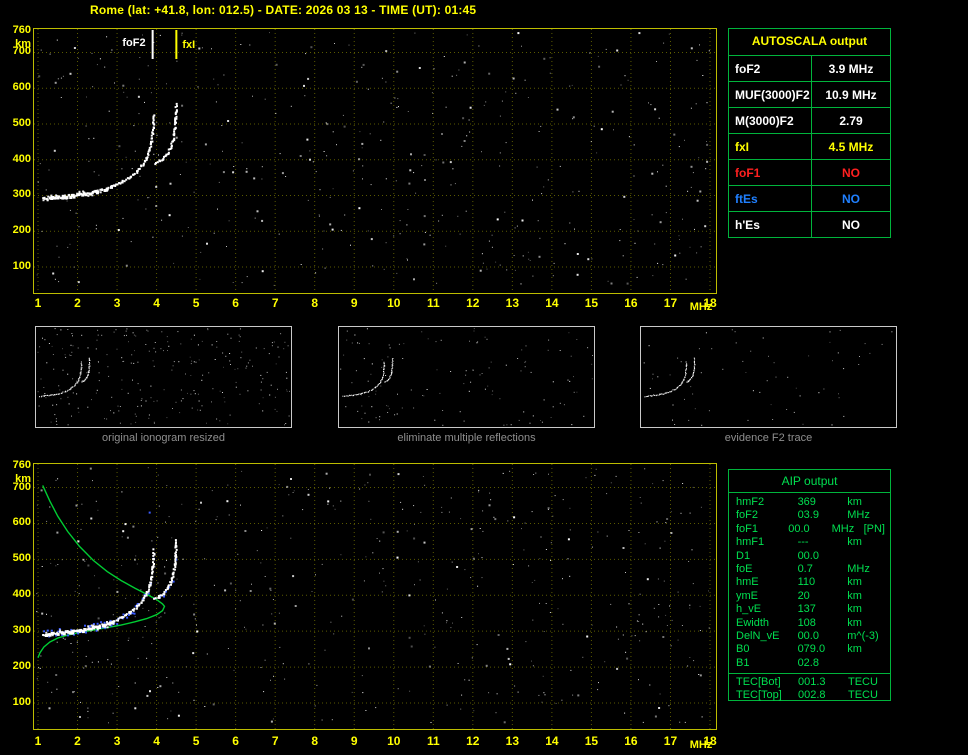 The width and height of the screenshot is (968, 755). What do you see at coordinates (809, 688) in the screenshot?
I see `aip-tec-rows: TEC[Bot] 001.3 TECU TEC[Top] 002.8 TECU` at bounding box center [809, 688].